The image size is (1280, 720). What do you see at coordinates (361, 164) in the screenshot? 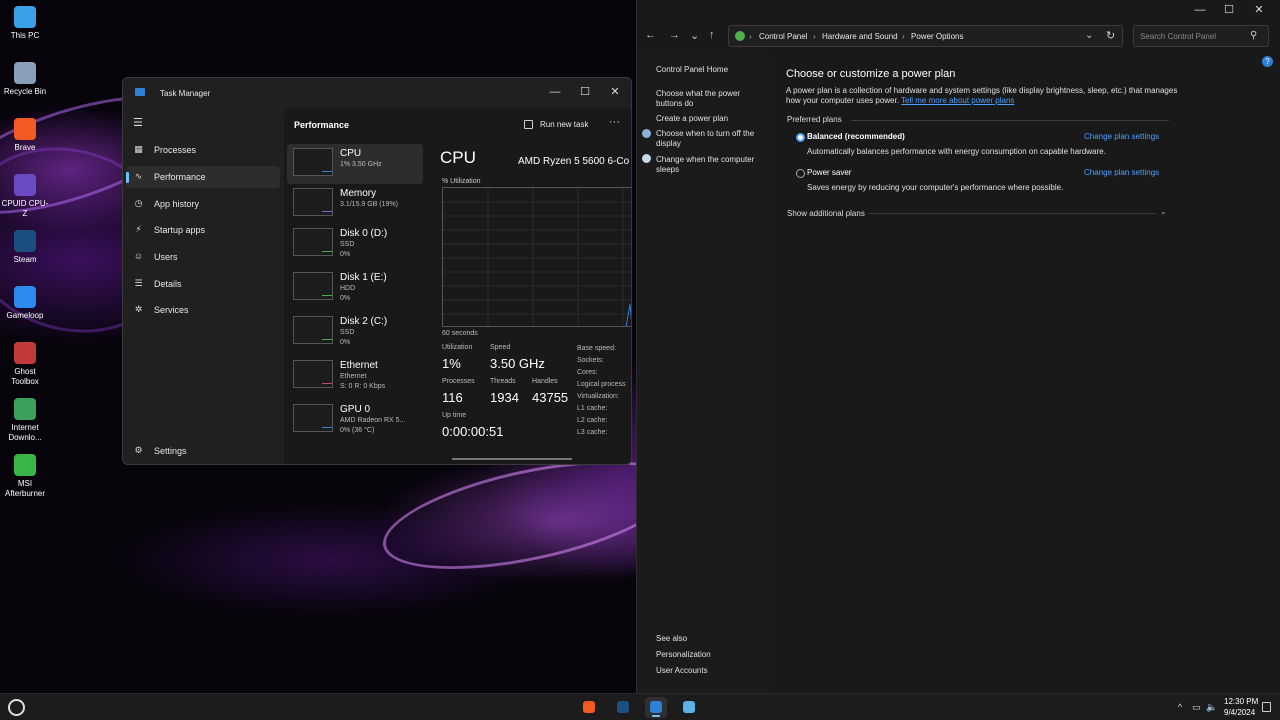
I see `resource-detail: 1% 3.50 GHz` at bounding box center [361, 164].